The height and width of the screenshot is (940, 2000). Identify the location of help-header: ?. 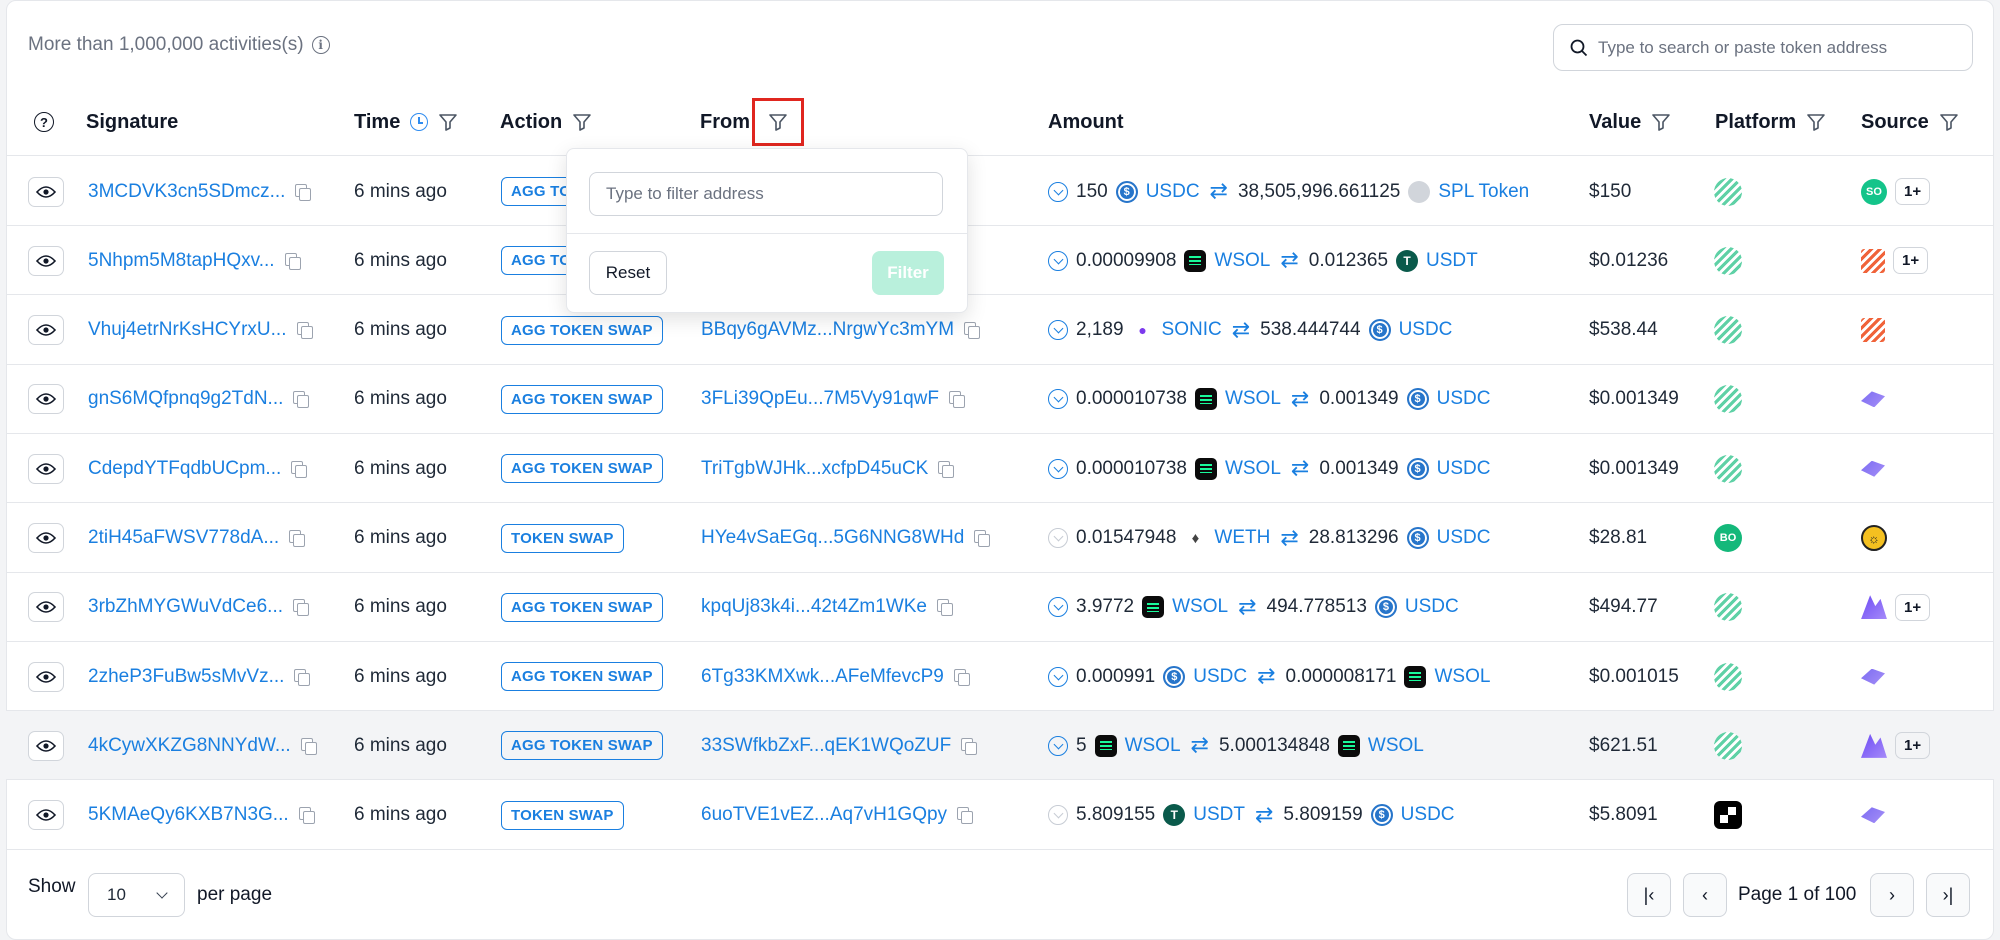
(44, 122).